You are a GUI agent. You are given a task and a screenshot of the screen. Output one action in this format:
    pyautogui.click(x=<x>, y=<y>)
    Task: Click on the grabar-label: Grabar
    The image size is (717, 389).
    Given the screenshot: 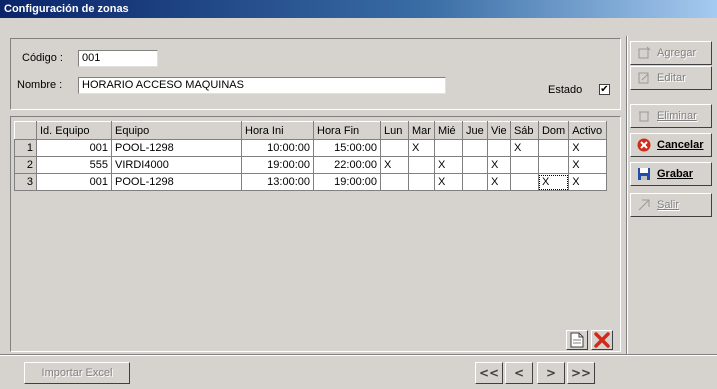 What is the action you would take?
    pyautogui.click(x=675, y=174)
    